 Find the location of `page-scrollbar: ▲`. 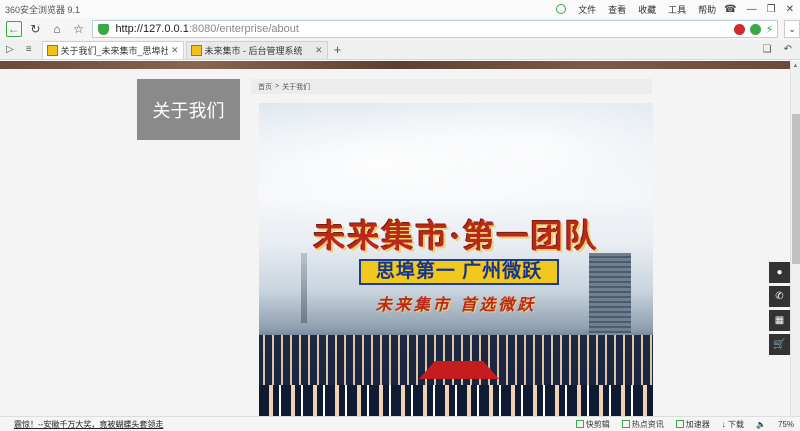

page-scrollbar: ▲ is located at coordinates (795, 238).